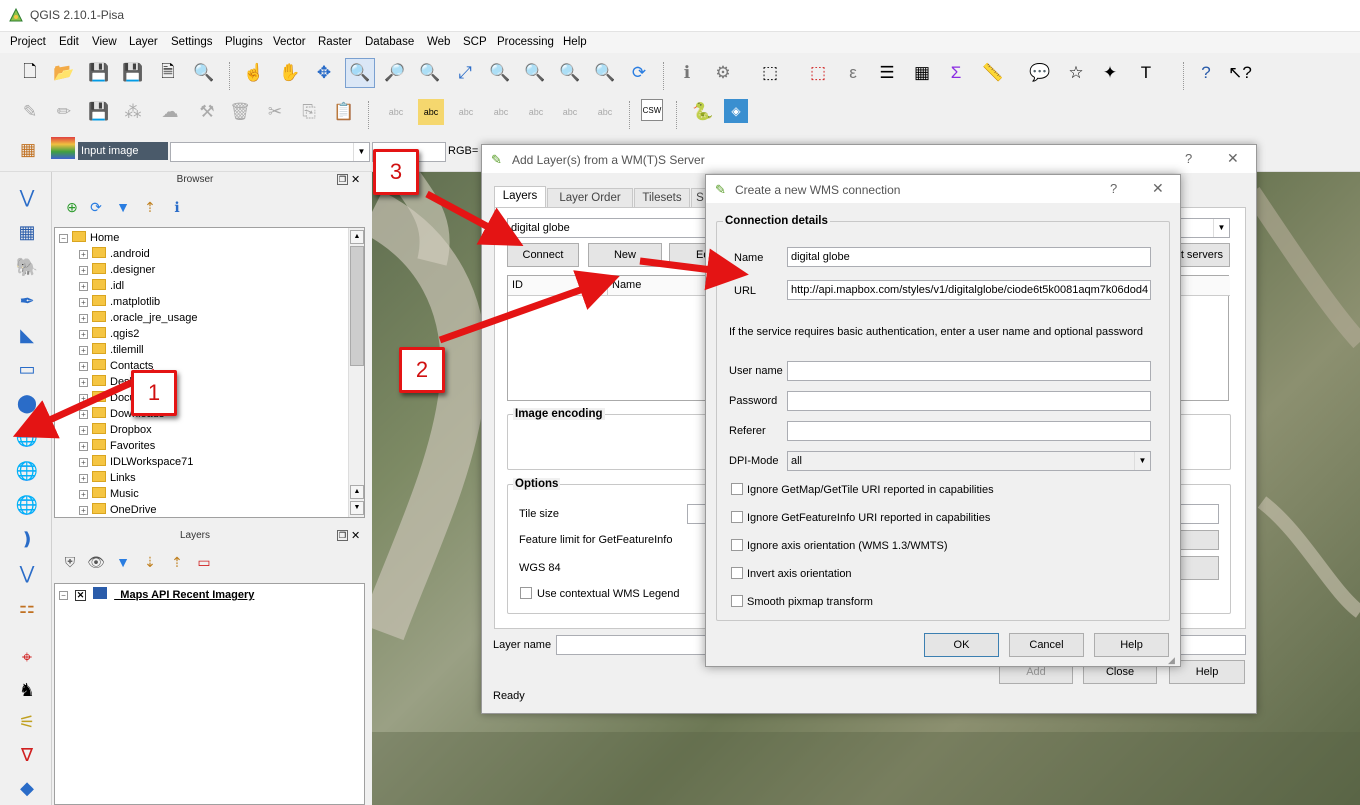 The height and width of the screenshot is (805, 1360). I want to click on zoom-next-icon: 🔍, so click(605, 73).